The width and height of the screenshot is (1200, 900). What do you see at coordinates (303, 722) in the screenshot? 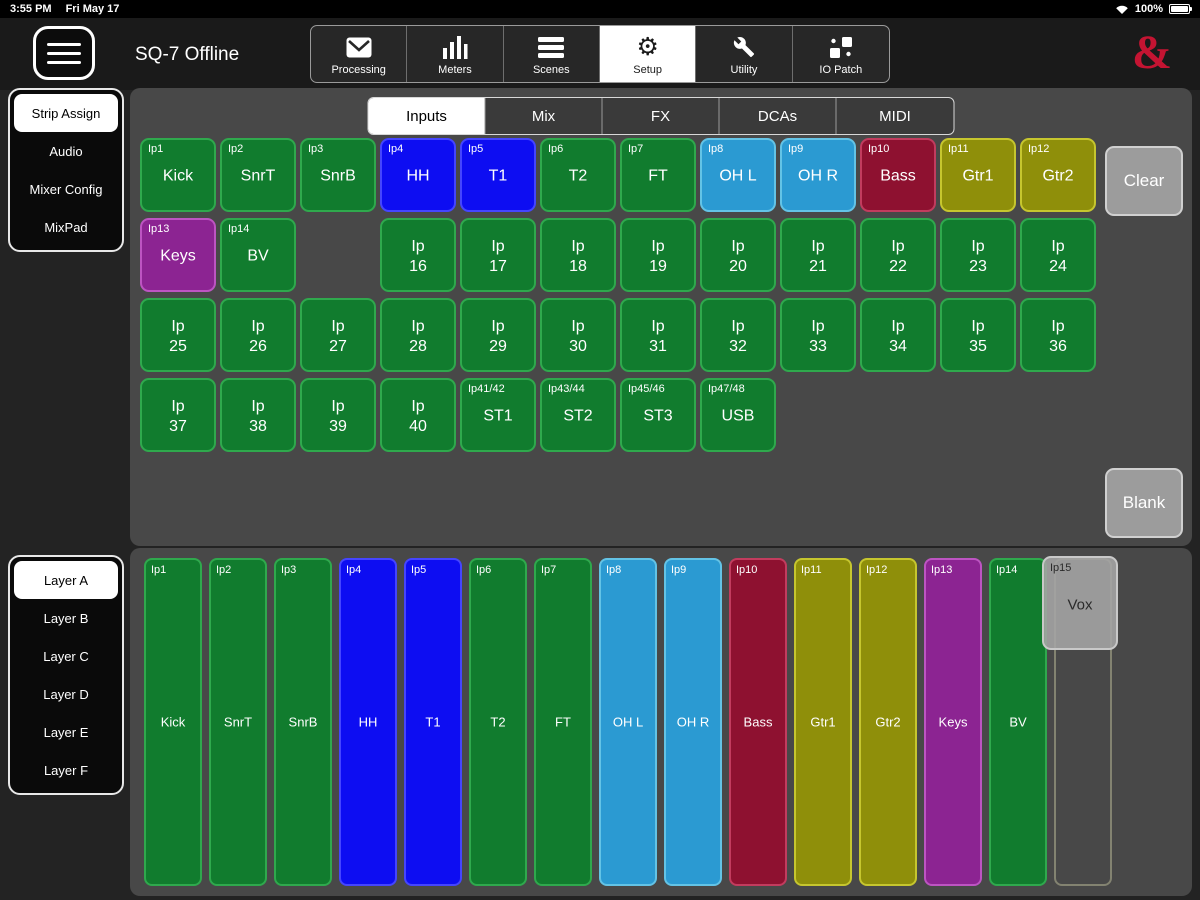
I see `channel-strip-ip3: Ip3 SnrB` at bounding box center [303, 722].